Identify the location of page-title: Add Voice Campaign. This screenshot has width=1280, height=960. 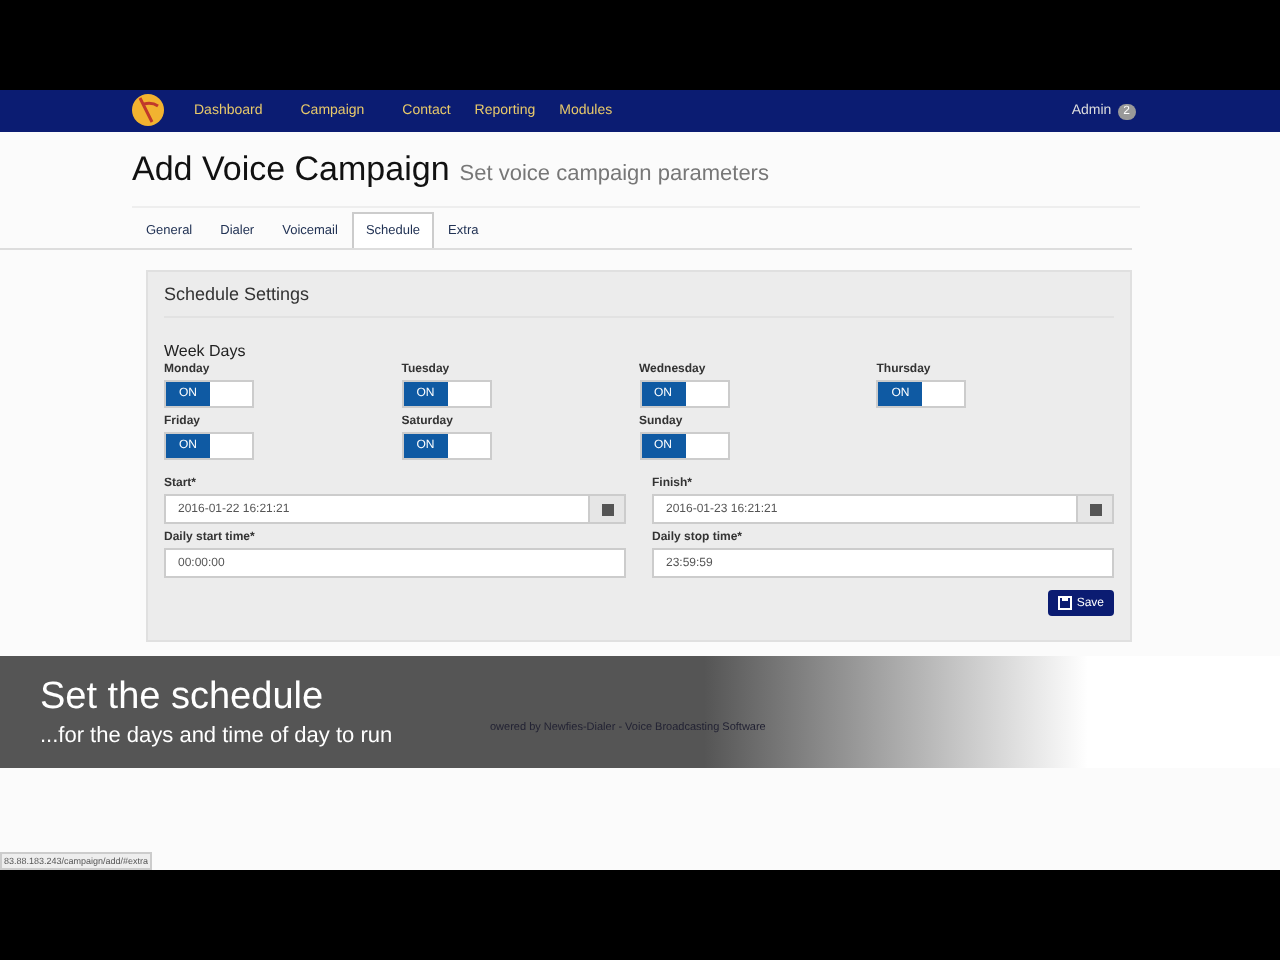
(291, 170).